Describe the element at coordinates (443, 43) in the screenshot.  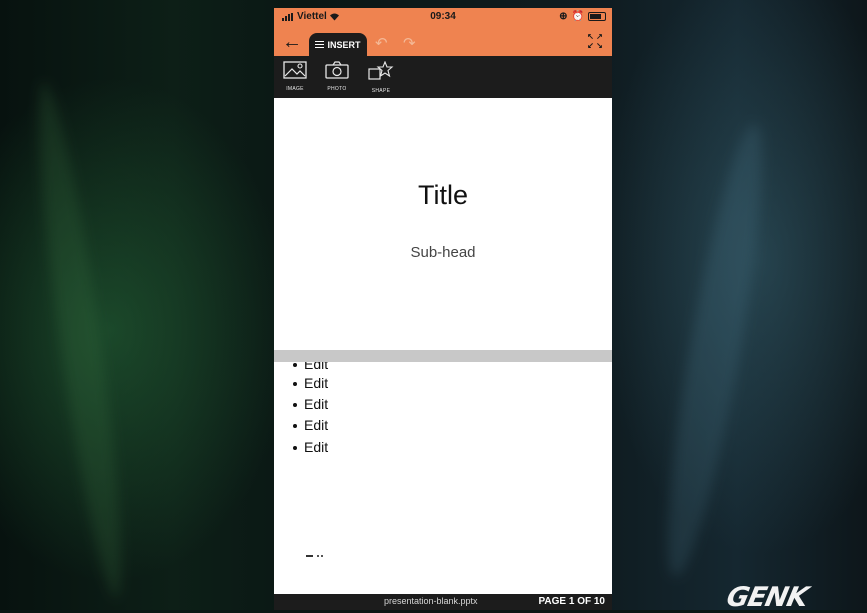
I see `toolbar: ← INSERT ↶ ↷ ↖ ↗ ↙ ↘` at that location.